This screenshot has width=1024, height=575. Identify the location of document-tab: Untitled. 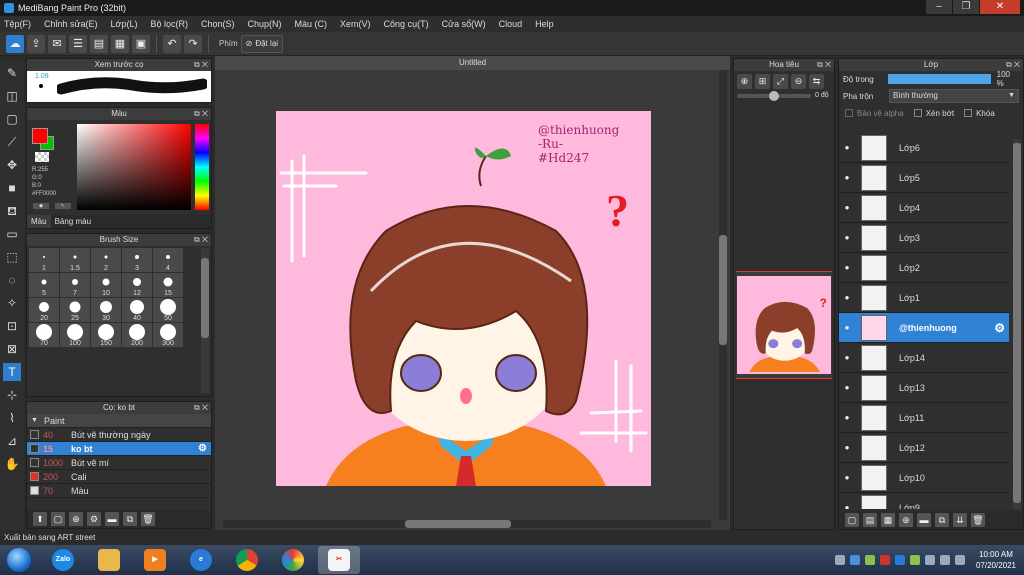
(472, 63).